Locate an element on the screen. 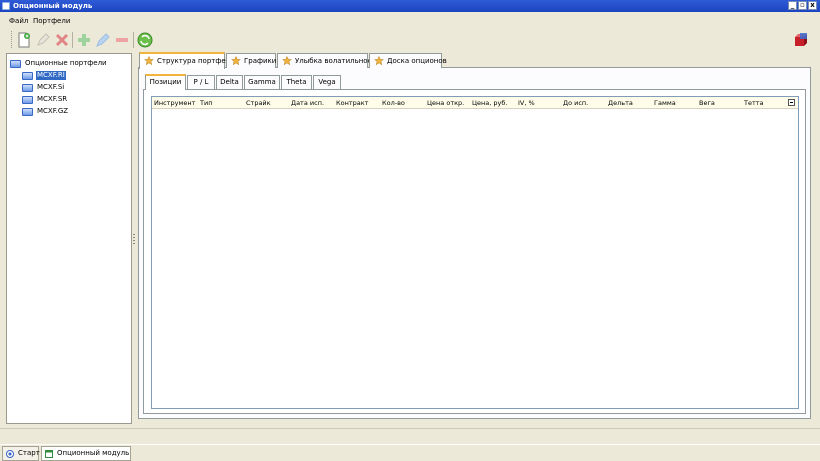 This screenshot has height=461, width=820. tree-item-label: MCXF.SR is located at coordinates (52, 99).